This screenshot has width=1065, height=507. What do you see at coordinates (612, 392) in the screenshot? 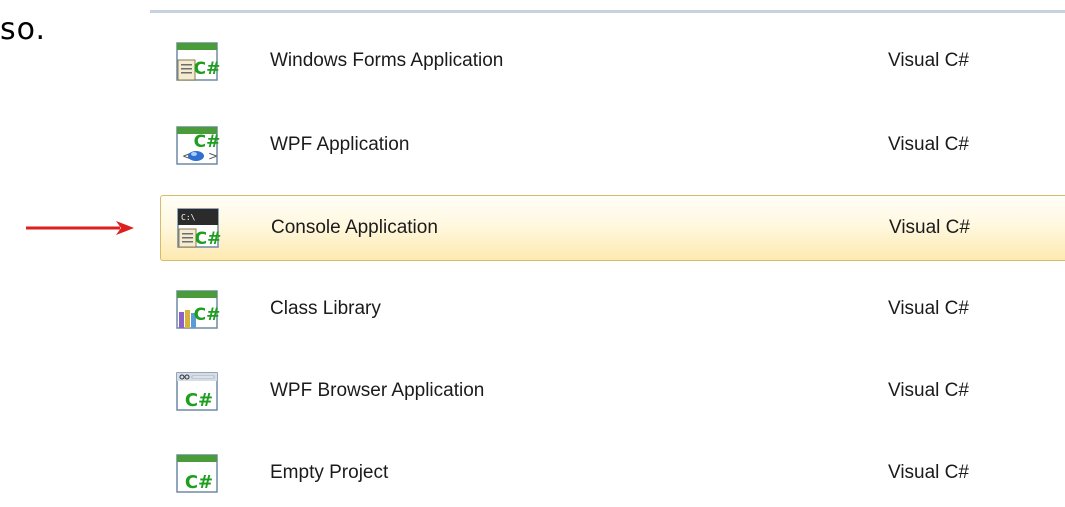
I see `template-row-wpf-browser-application: C# WPF Browser Application Visual C#` at bounding box center [612, 392].